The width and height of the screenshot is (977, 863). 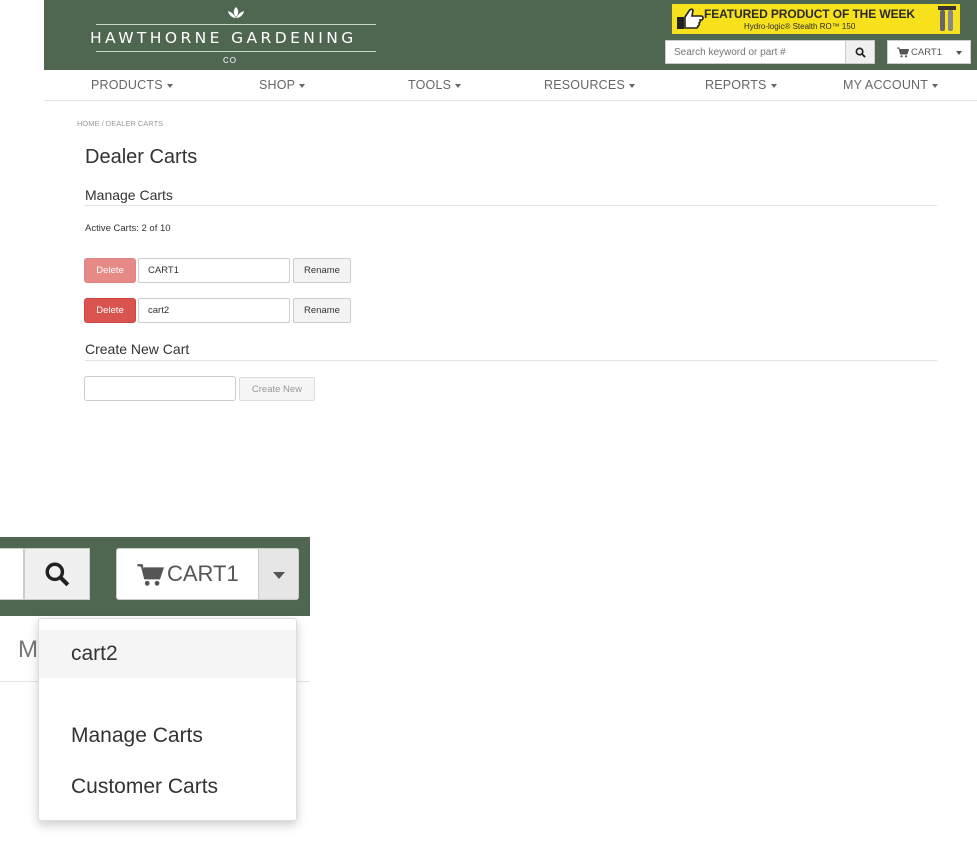 What do you see at coordinates (167, 736) in the screenshot?
I see `dropdown-item-manage-carts: Manage Carts` at bounding box center [167, 736].